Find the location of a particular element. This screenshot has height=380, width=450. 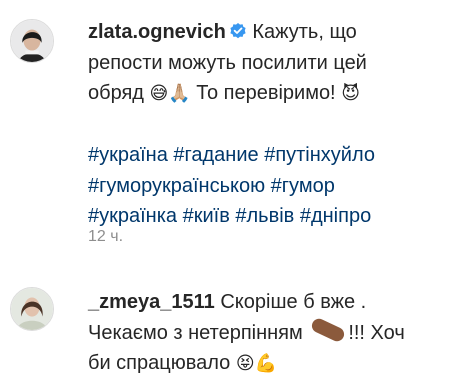

comment-text: би спрацювало is located at coordinates (162, 363).